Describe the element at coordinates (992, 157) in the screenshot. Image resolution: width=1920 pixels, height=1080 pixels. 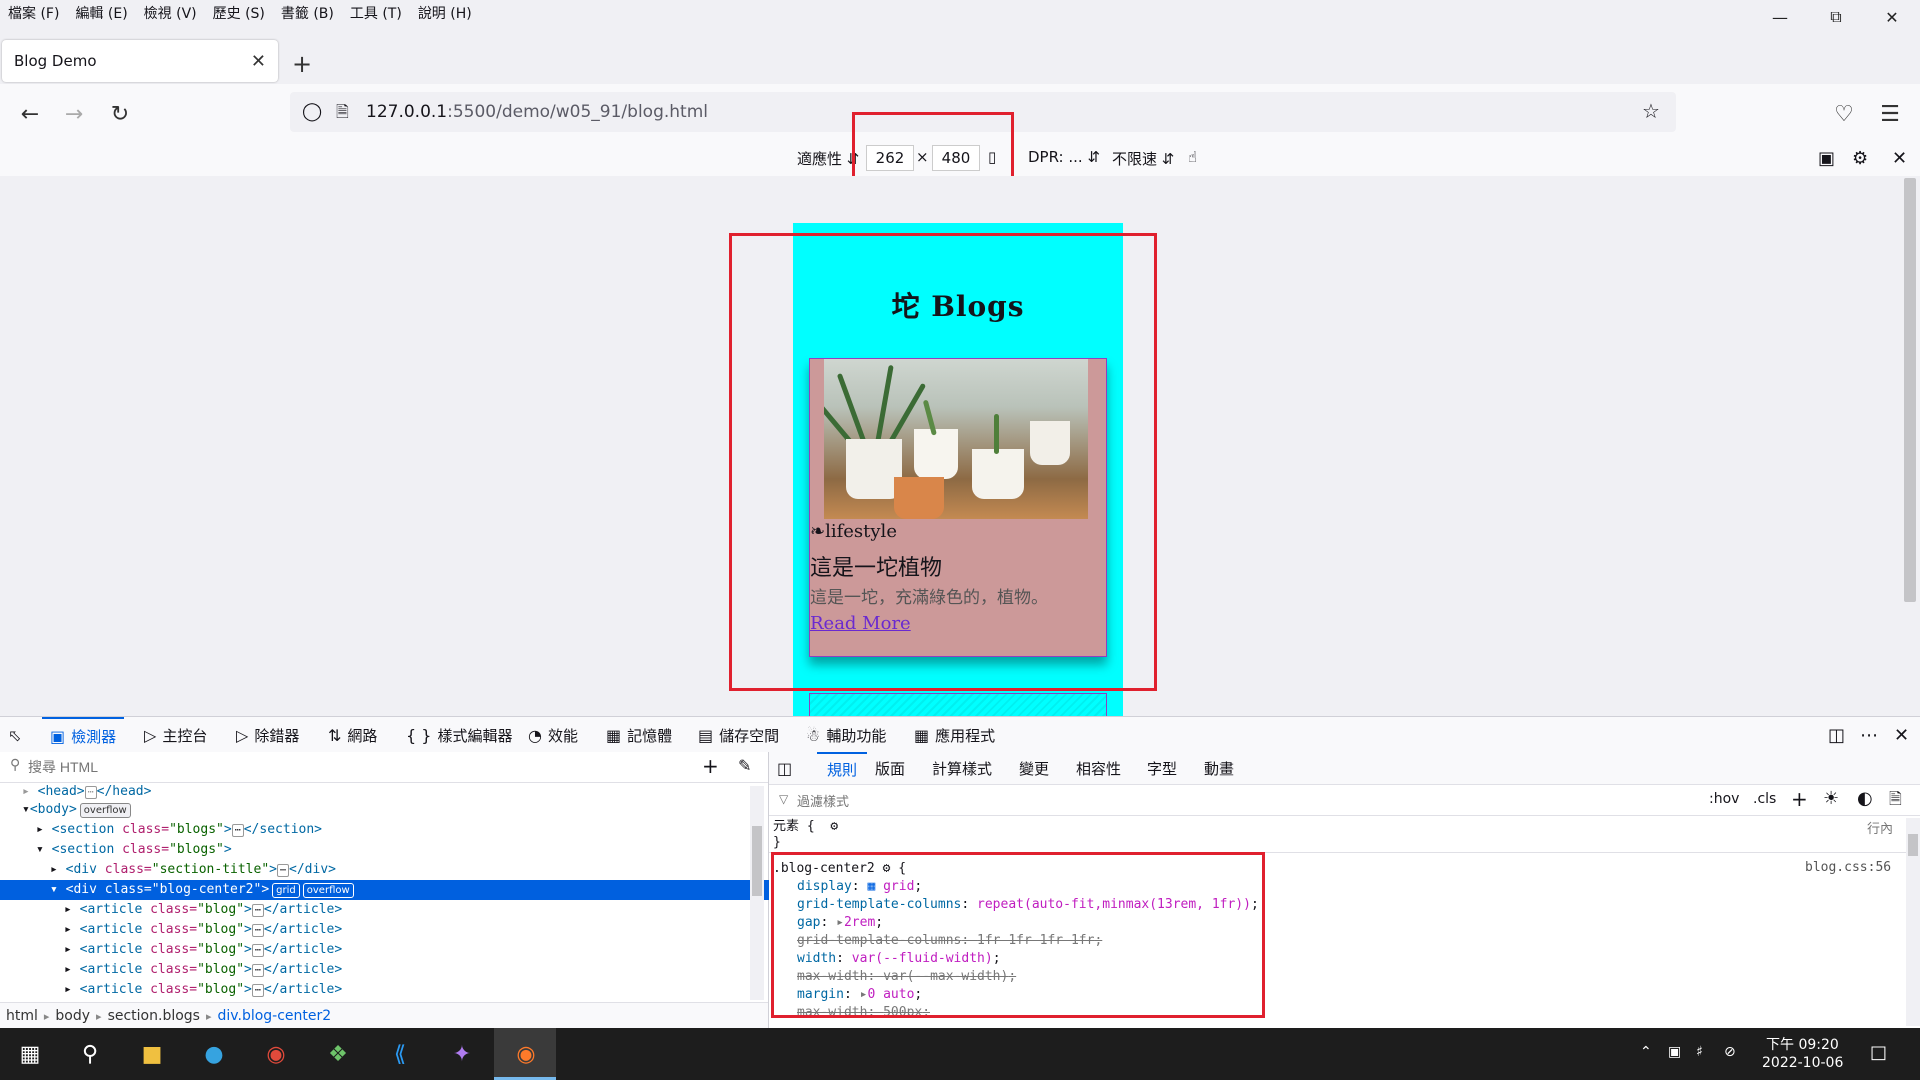
I see `rotate-icon: ▯` at that location.